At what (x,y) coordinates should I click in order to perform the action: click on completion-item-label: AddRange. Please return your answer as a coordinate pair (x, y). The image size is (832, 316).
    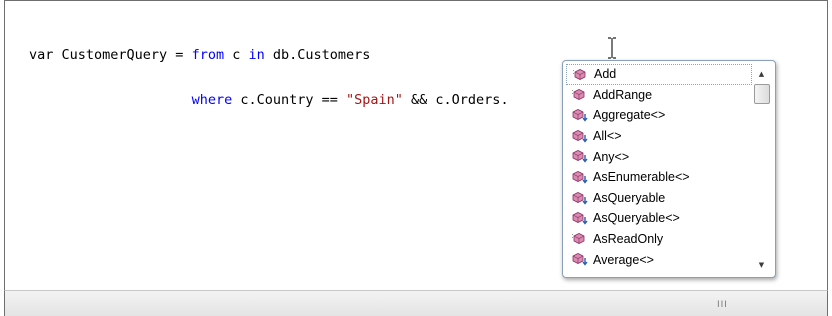
    Looking at the image, I should click on (623, 94).